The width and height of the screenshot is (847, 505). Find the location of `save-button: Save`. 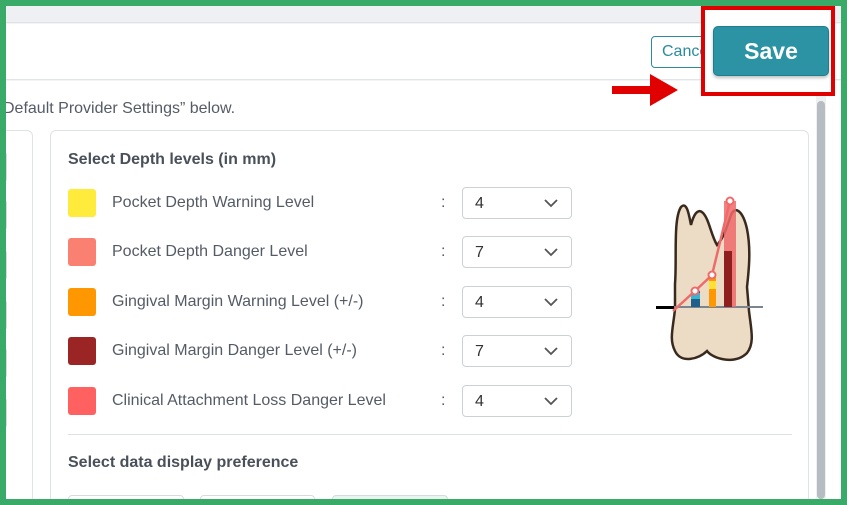

save-button: Save is located at coordinates (771, 51).